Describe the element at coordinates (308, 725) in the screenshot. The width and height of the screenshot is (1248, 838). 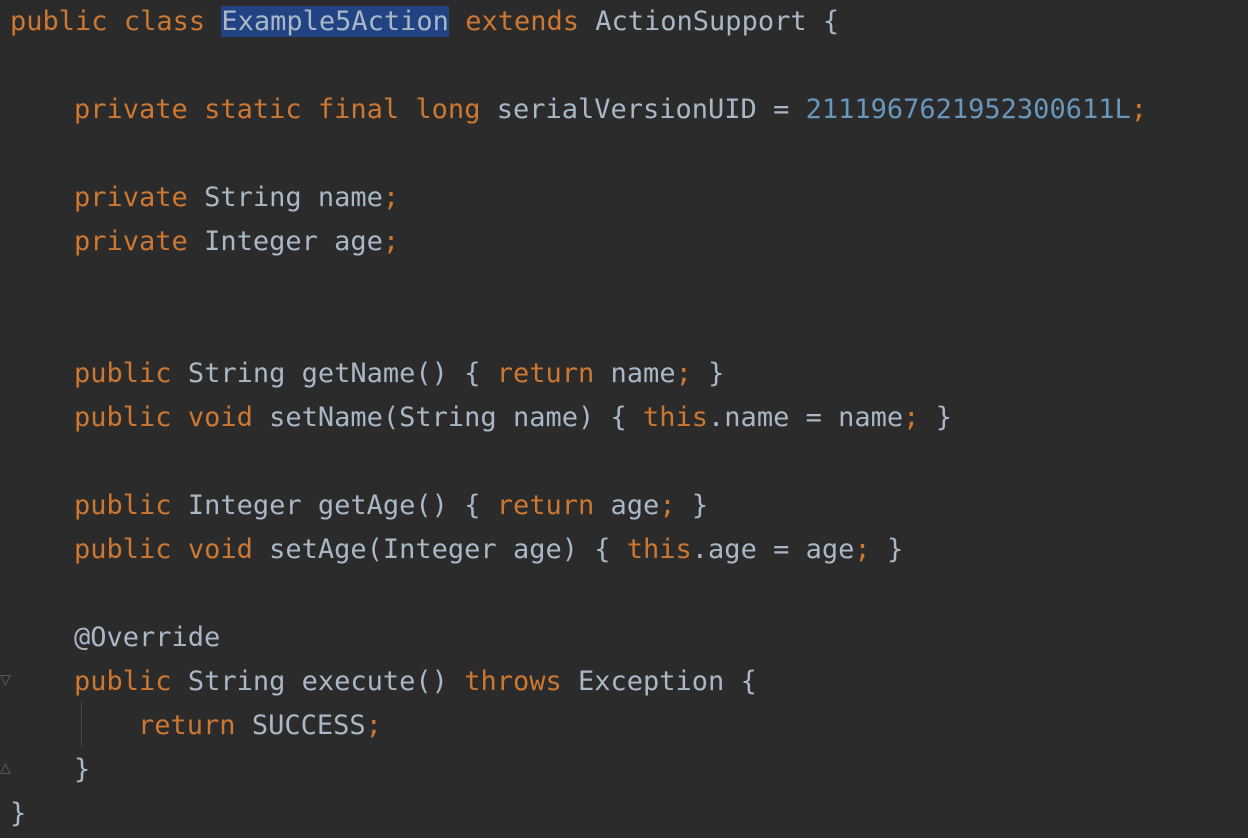
I see `constant-success: SUCCESS` at that location.